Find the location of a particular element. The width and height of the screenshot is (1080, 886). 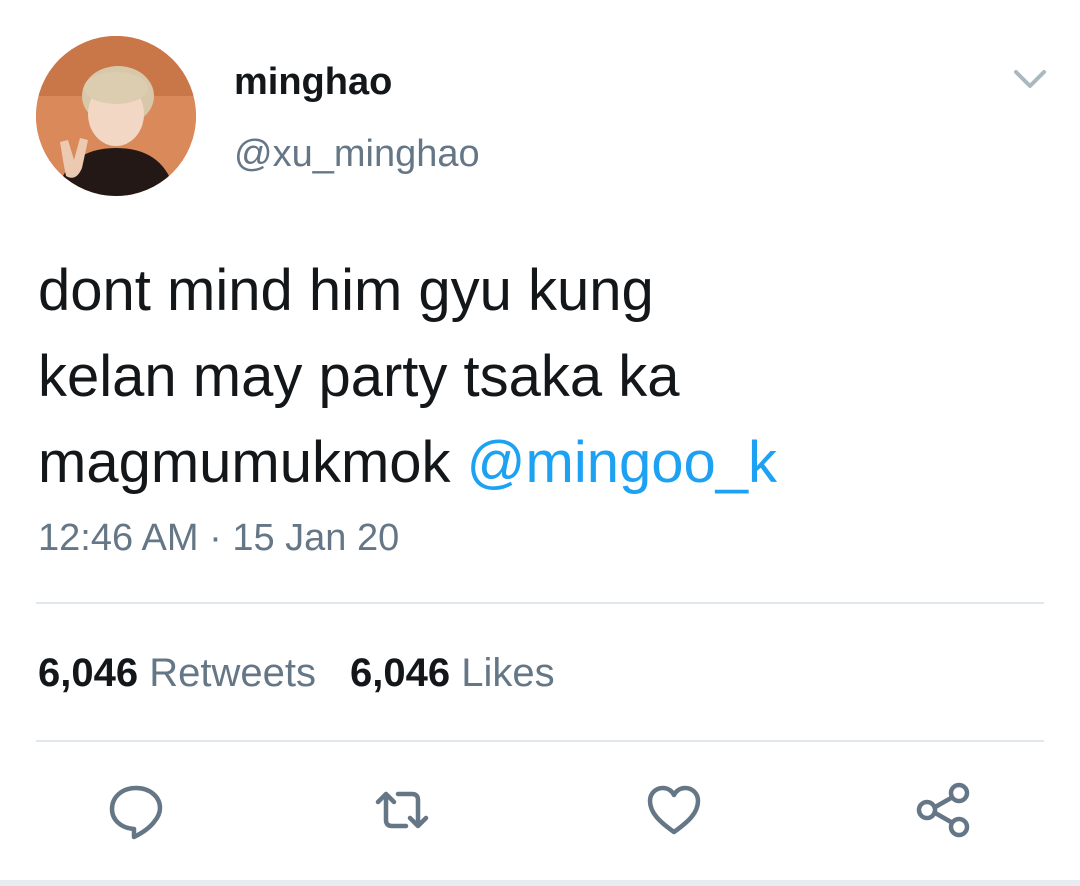

like-button is located at coordinates (674, 810).